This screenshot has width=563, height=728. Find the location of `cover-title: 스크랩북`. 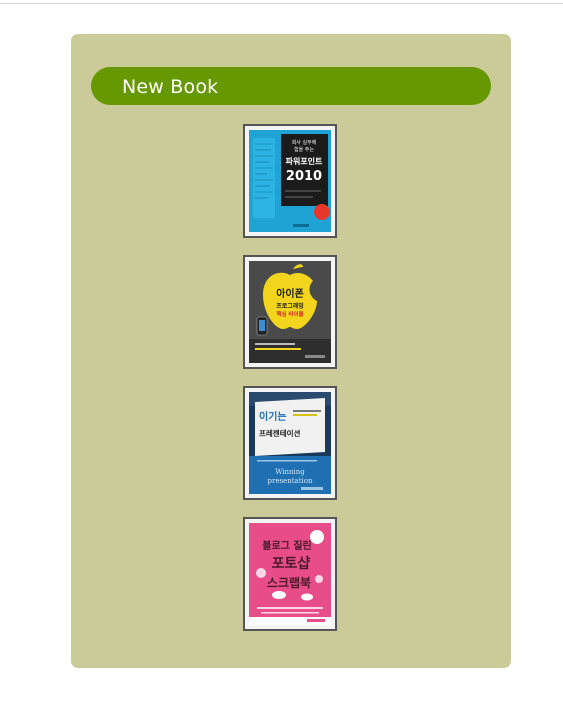

cover-title: 스크랩북 is located at coordinates (289, 583).